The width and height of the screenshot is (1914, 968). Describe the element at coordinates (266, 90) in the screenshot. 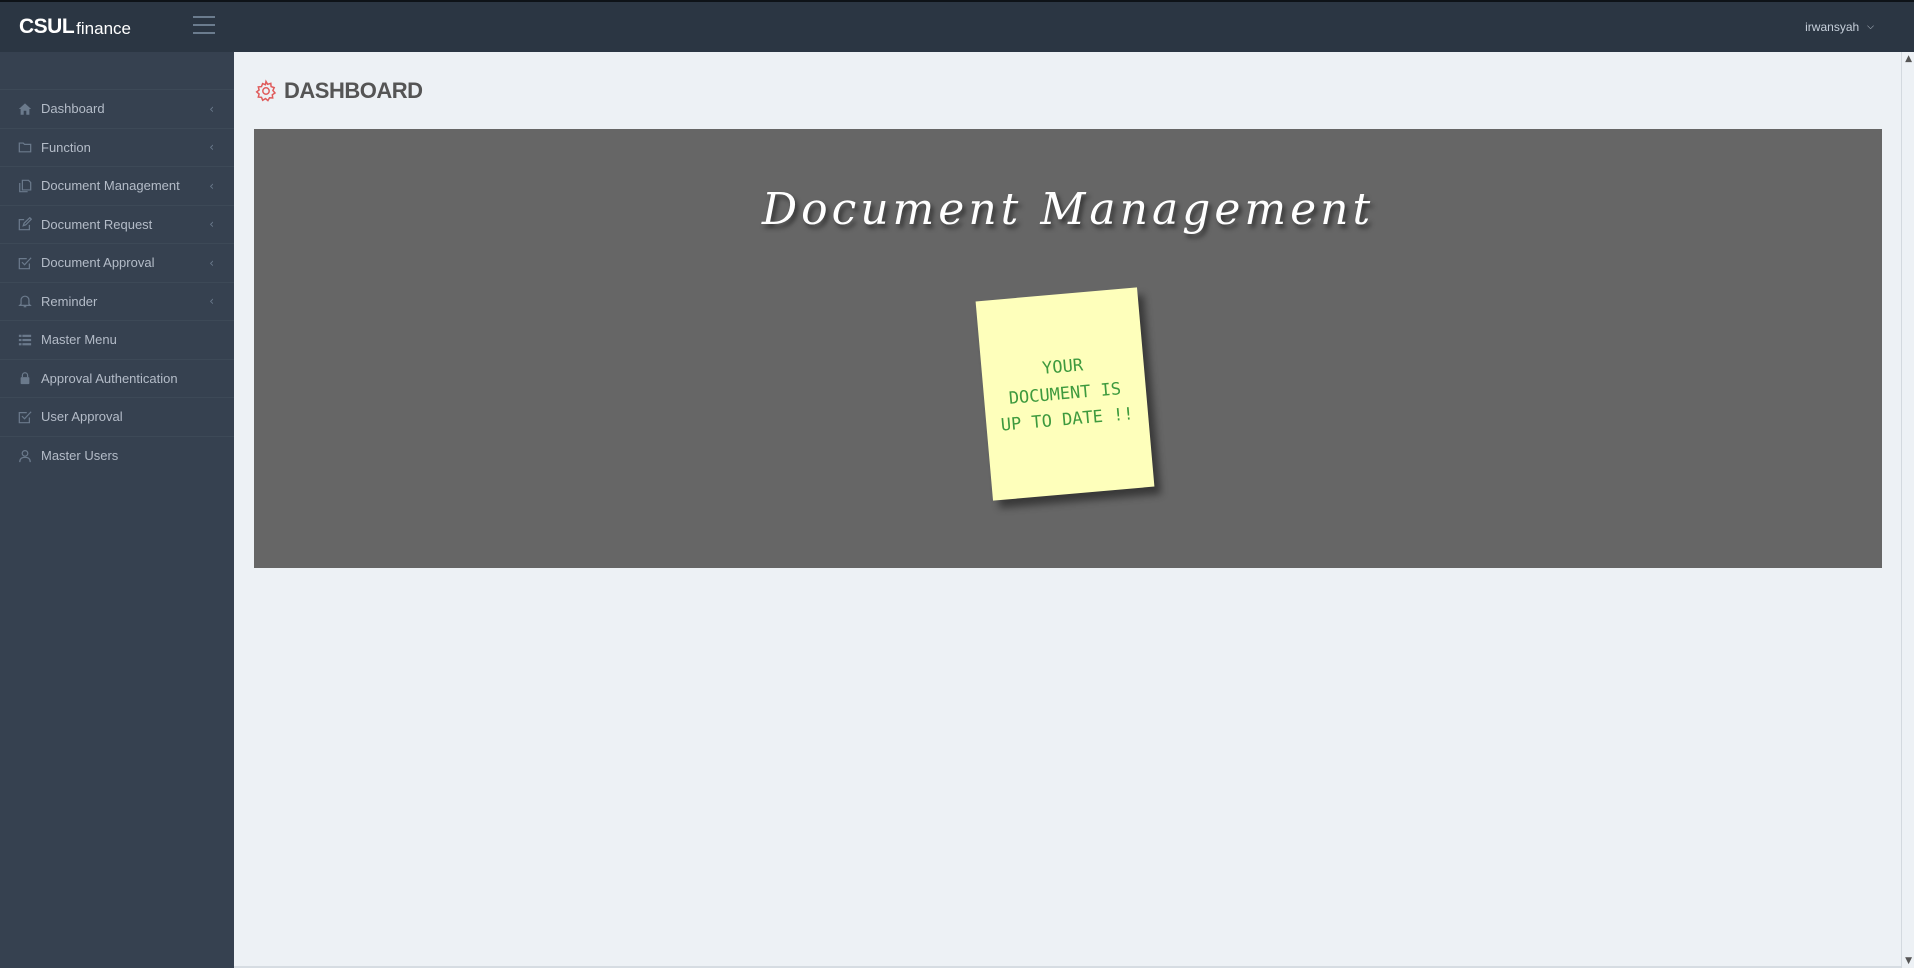

I see `gear-icon` at that location.